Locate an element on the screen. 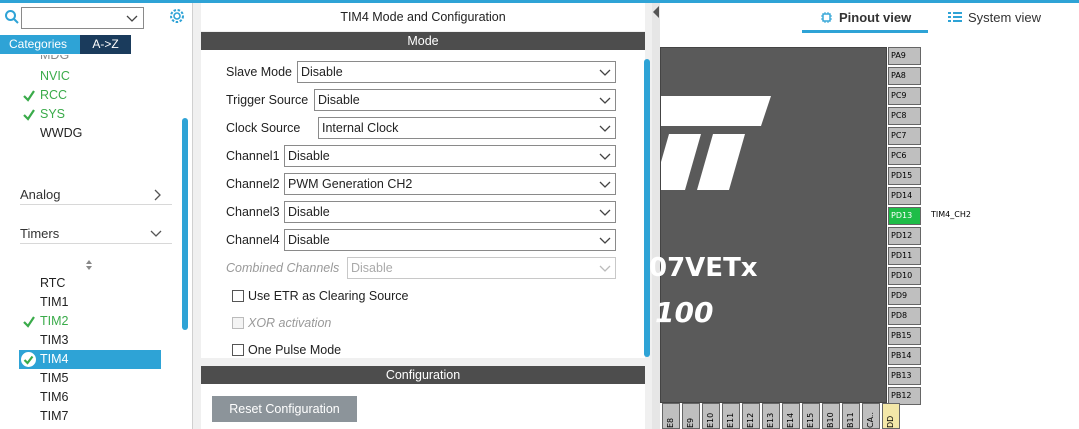 The height and width of the screenshot is (429, 1079). collapse-arrow-icon is located at coordinates (656, 12).